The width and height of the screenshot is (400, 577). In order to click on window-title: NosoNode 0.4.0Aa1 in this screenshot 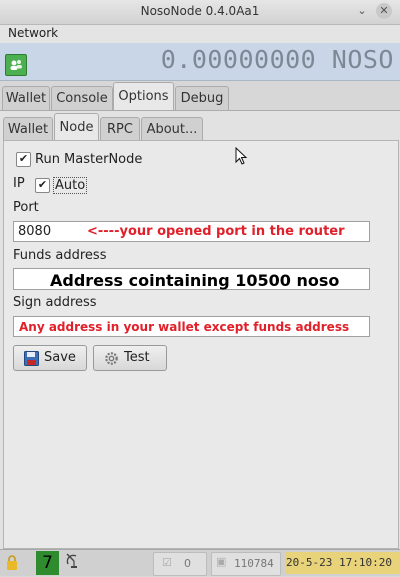, I will do `click(200, 11)`.